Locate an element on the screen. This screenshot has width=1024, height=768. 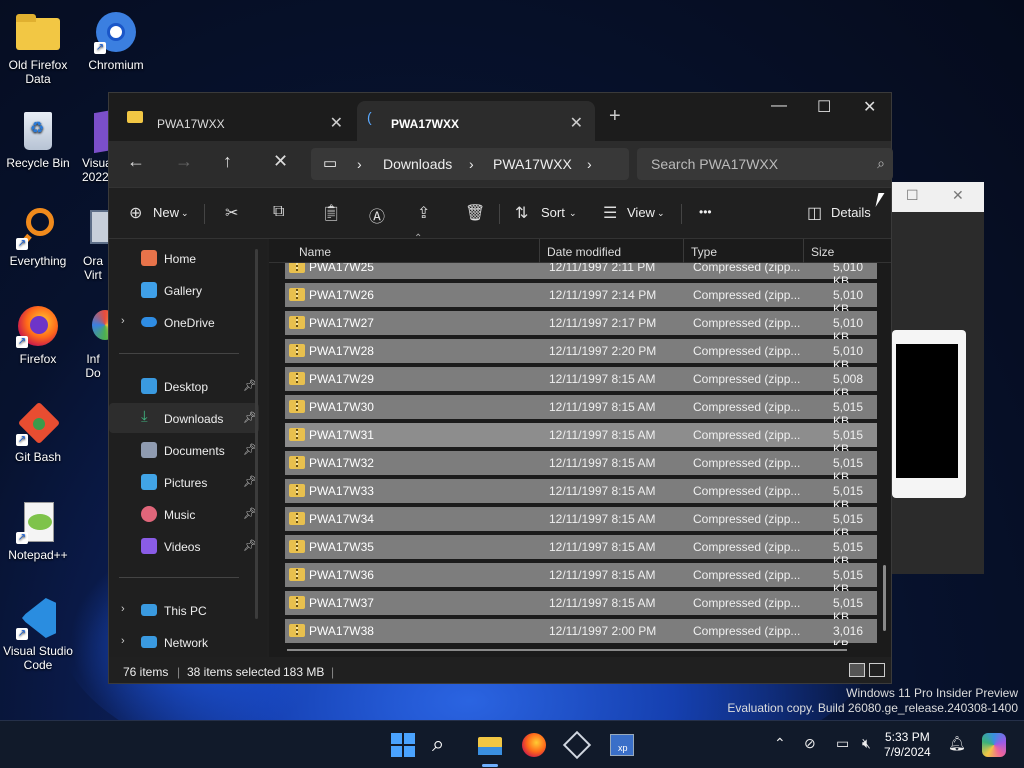
maximize-icon: ☐ is located at coordinates (912, 195).